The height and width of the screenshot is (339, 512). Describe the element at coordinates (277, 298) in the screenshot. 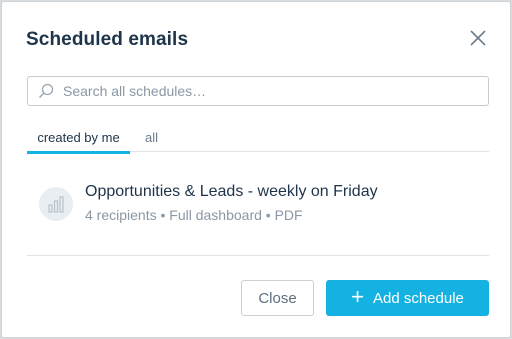

I see `close-button: Close` at that location.